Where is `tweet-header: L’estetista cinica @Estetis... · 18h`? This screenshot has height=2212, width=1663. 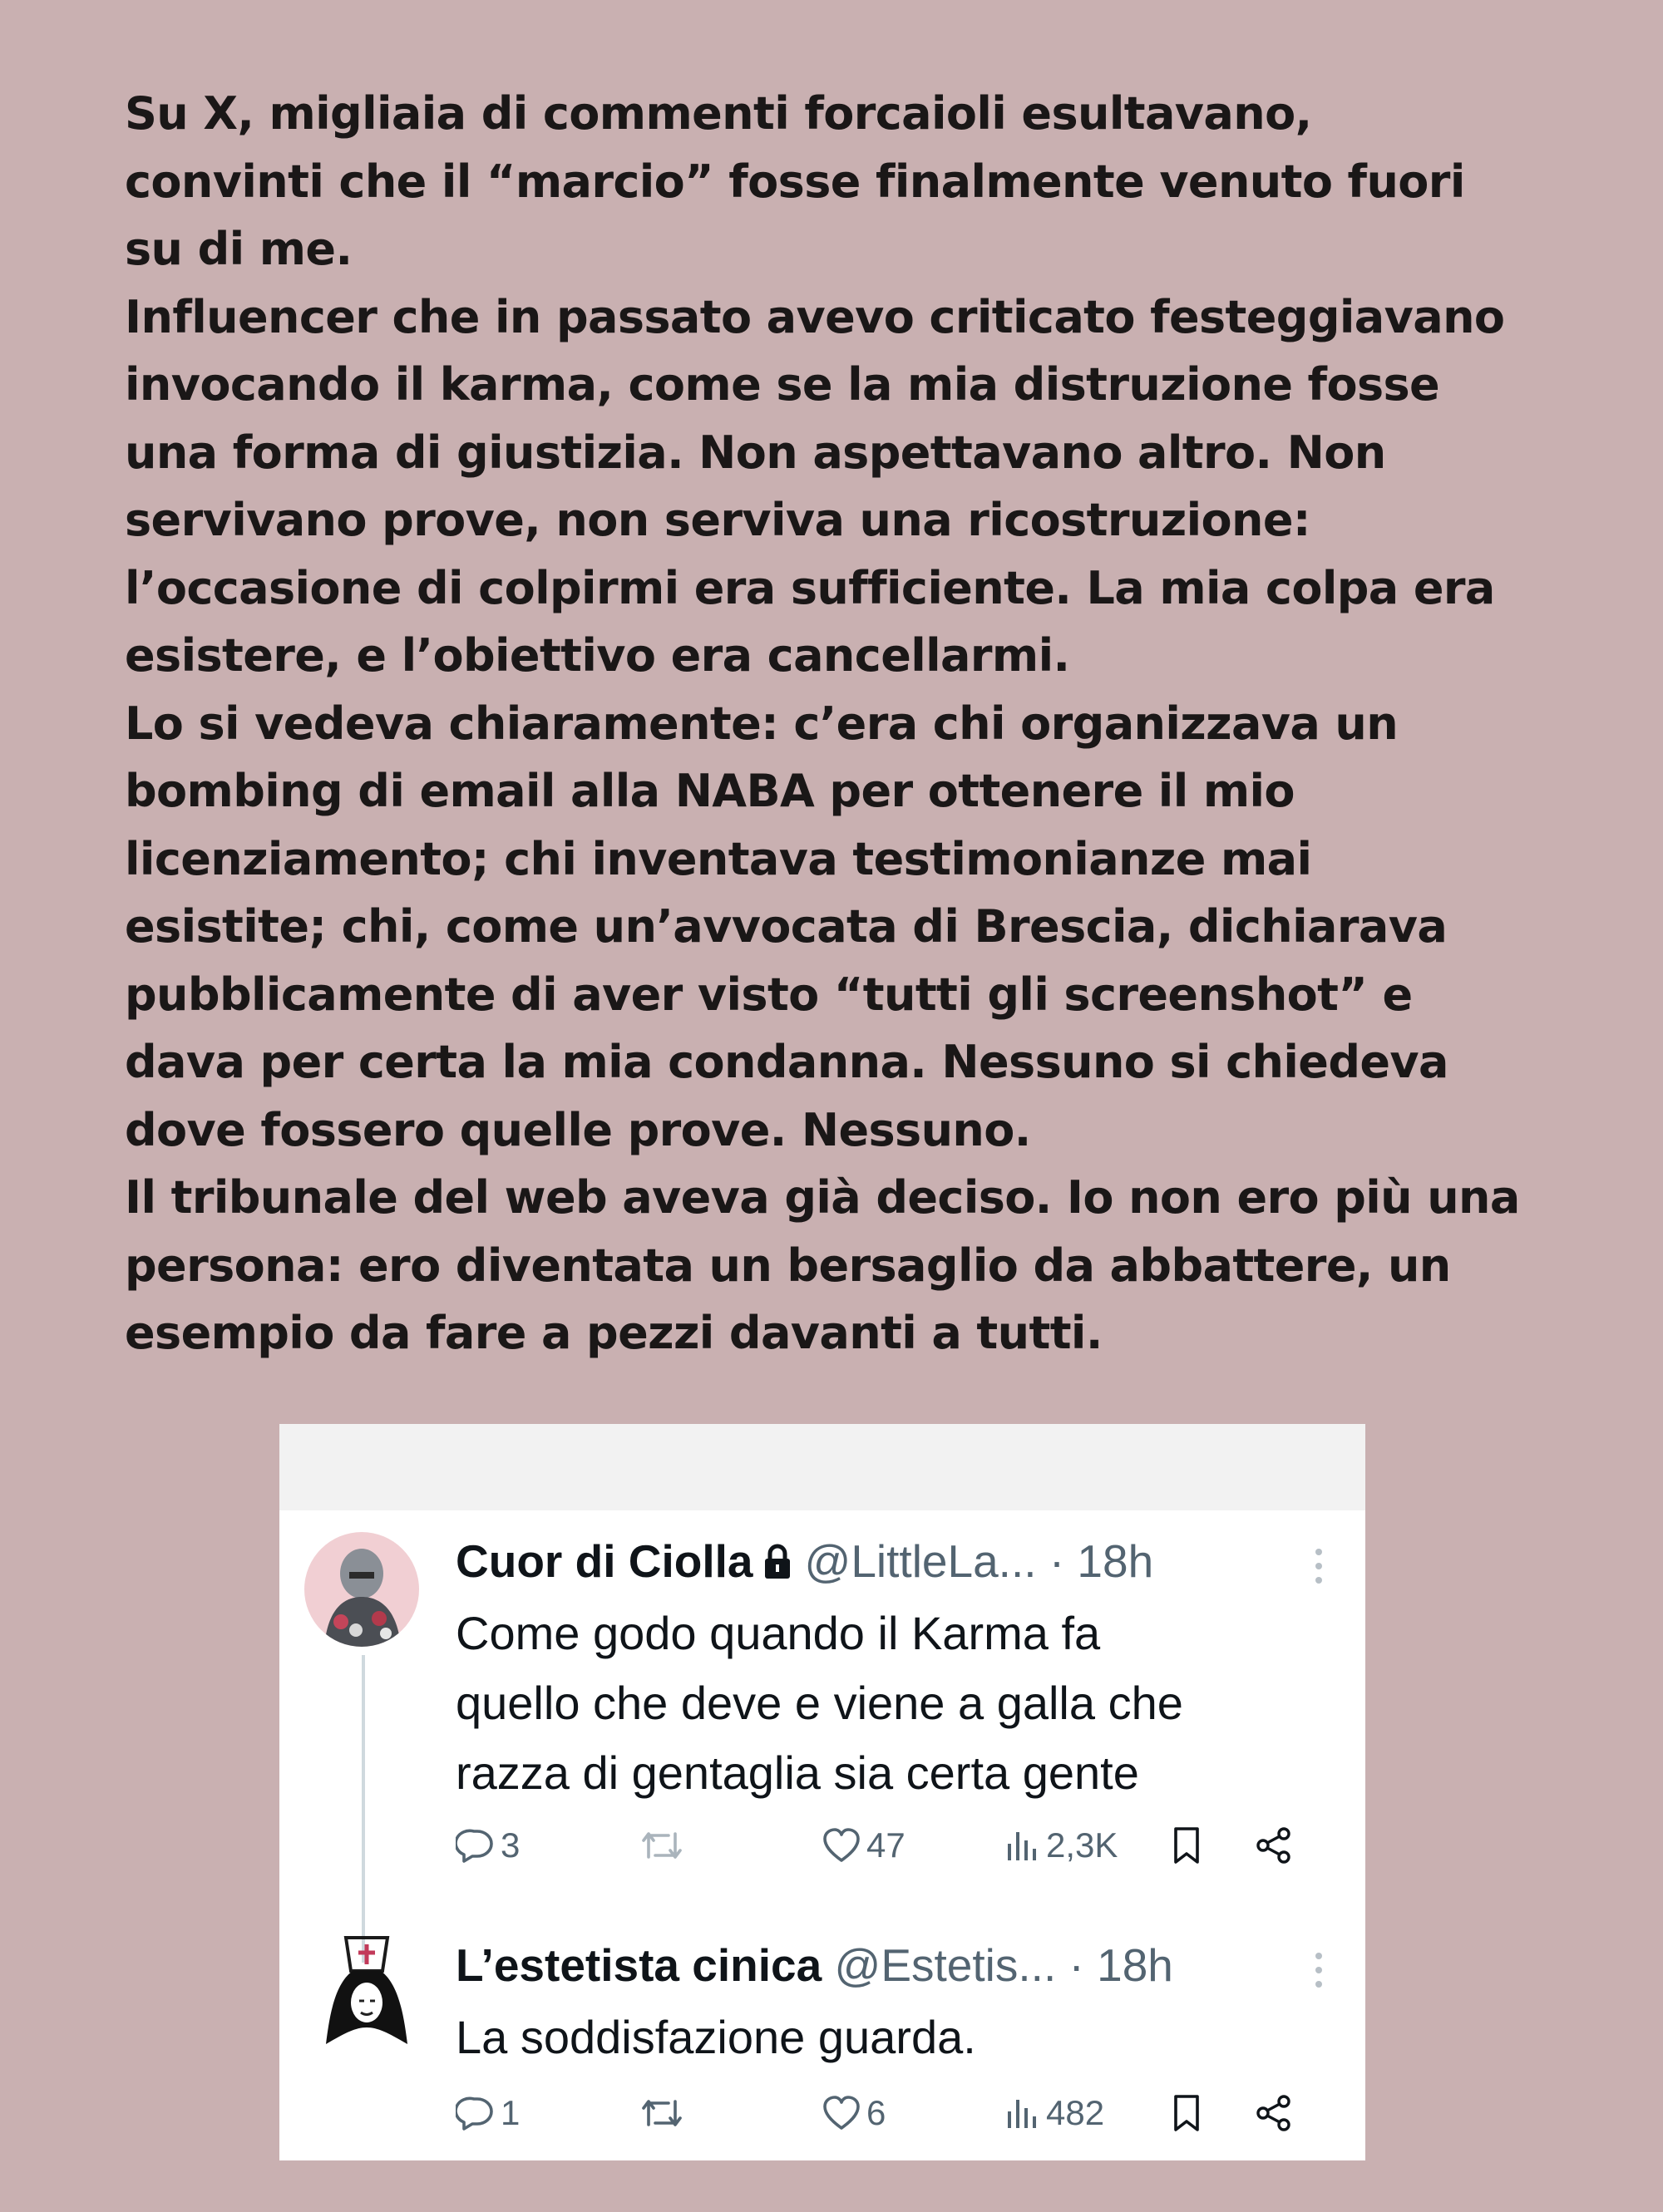 tweet-header: L’estetista cinica @Estetis... · 18h is located at coordinates (885, 1965).